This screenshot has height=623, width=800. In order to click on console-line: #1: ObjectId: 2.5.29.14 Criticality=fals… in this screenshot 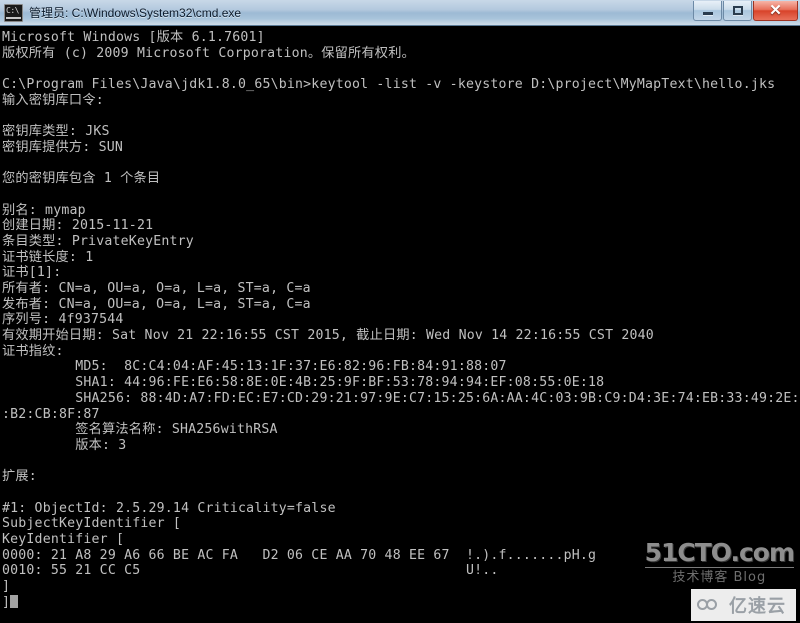, I will do `click(169, 508)`.